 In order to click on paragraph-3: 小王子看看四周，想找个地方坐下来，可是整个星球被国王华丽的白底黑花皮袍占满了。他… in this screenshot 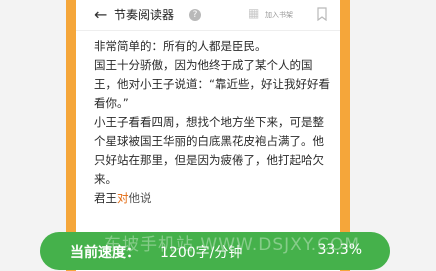, I will do `click(209, 150)`.